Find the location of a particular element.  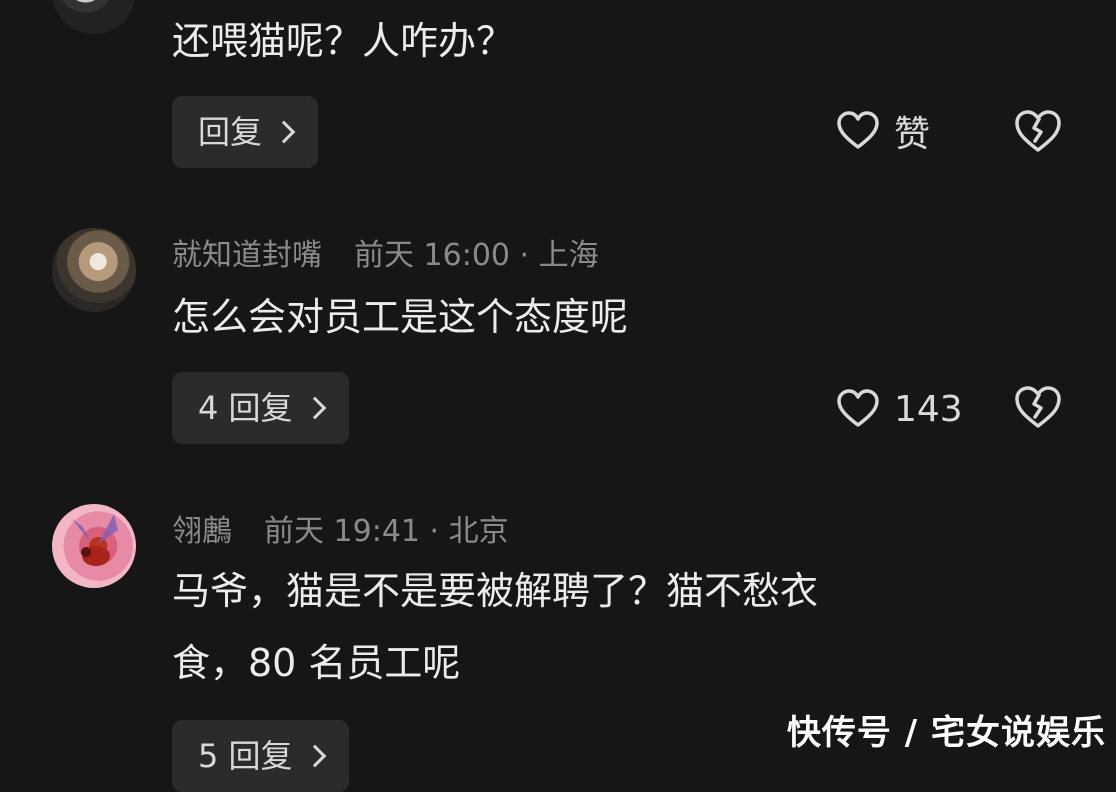

comment-text: 怎么会对员工是这个态度呢 is located at coordinates (400, 317).